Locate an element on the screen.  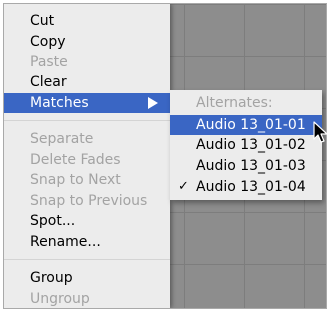
submenu-item-label: Audio 13_01-04 is located at coordinates (251, 187).